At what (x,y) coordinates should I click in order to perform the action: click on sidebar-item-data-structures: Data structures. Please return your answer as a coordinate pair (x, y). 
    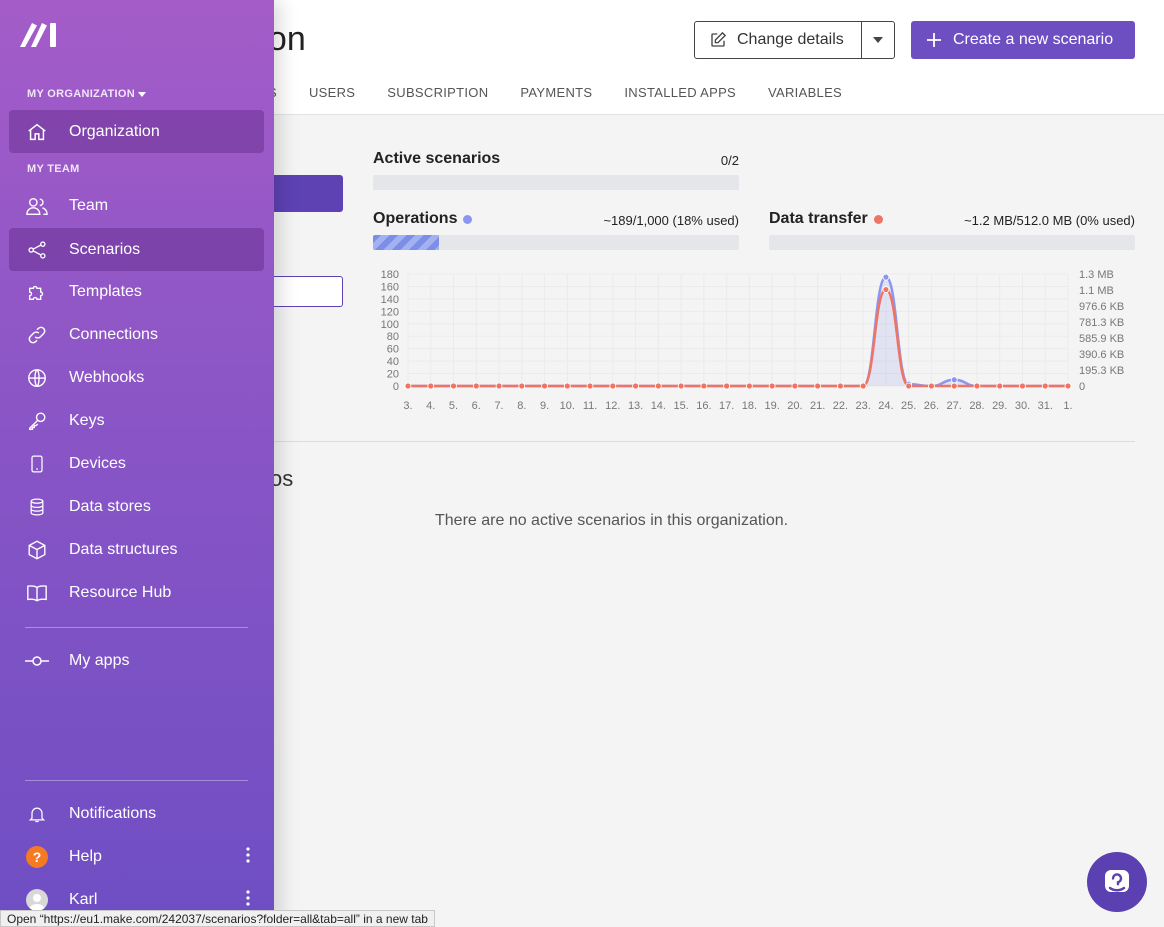
    Looking at the image, I should click on (136, 549).